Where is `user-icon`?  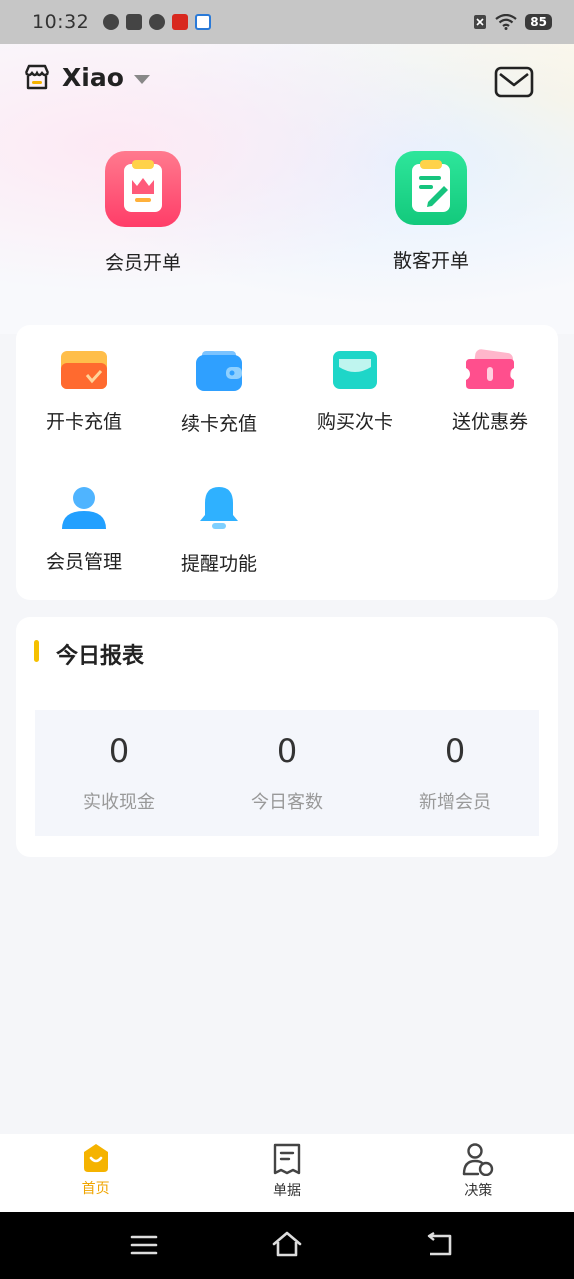 user-icon is located at coordinates (84, 508).